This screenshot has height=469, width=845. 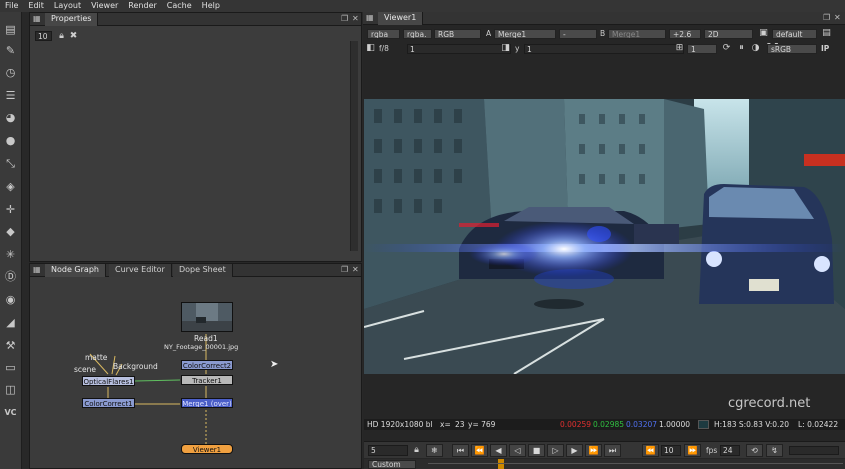 I want to click on fps-input: 24, so click(x=730, y=450).